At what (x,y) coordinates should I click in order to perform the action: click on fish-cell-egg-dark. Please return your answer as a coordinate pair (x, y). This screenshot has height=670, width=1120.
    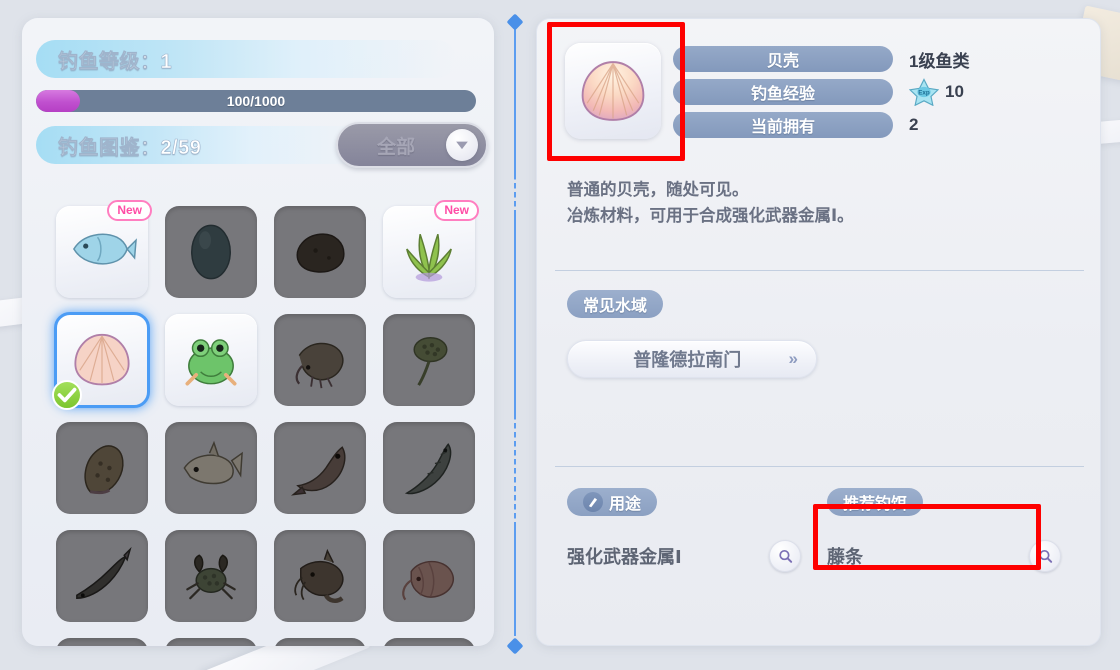
    Looking at the image, I should click on (211, 252).